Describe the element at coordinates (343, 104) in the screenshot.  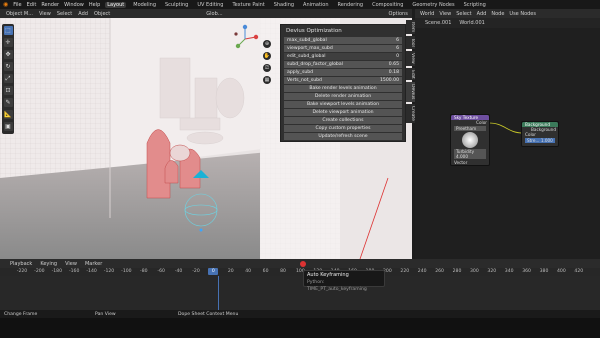
I see `bake-viewport-levels-button: Bake viewport levels animation` at that location.